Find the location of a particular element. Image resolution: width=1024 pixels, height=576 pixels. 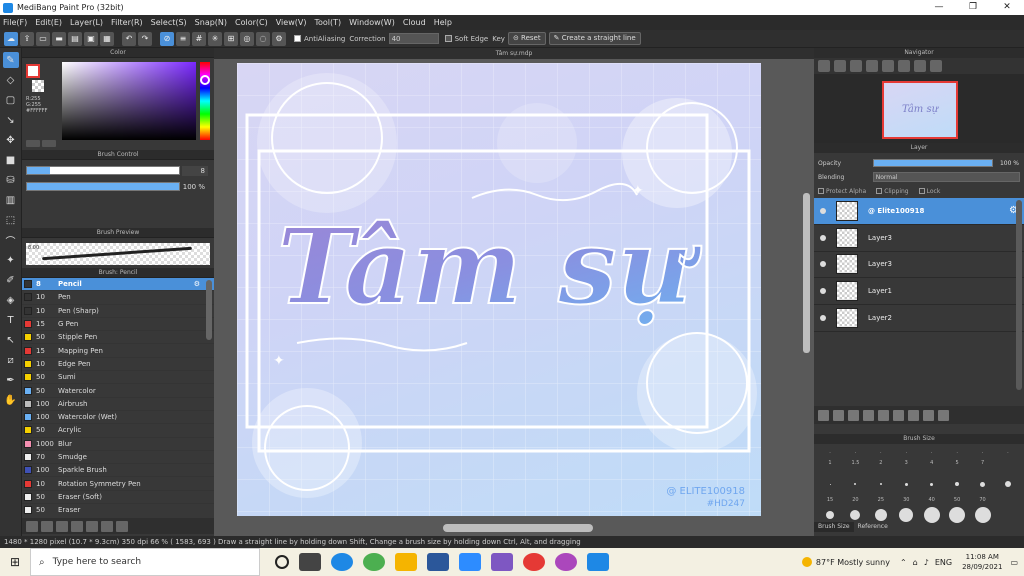

bucket-tool-icon: ⛁ is located at coordinates (11, 180).